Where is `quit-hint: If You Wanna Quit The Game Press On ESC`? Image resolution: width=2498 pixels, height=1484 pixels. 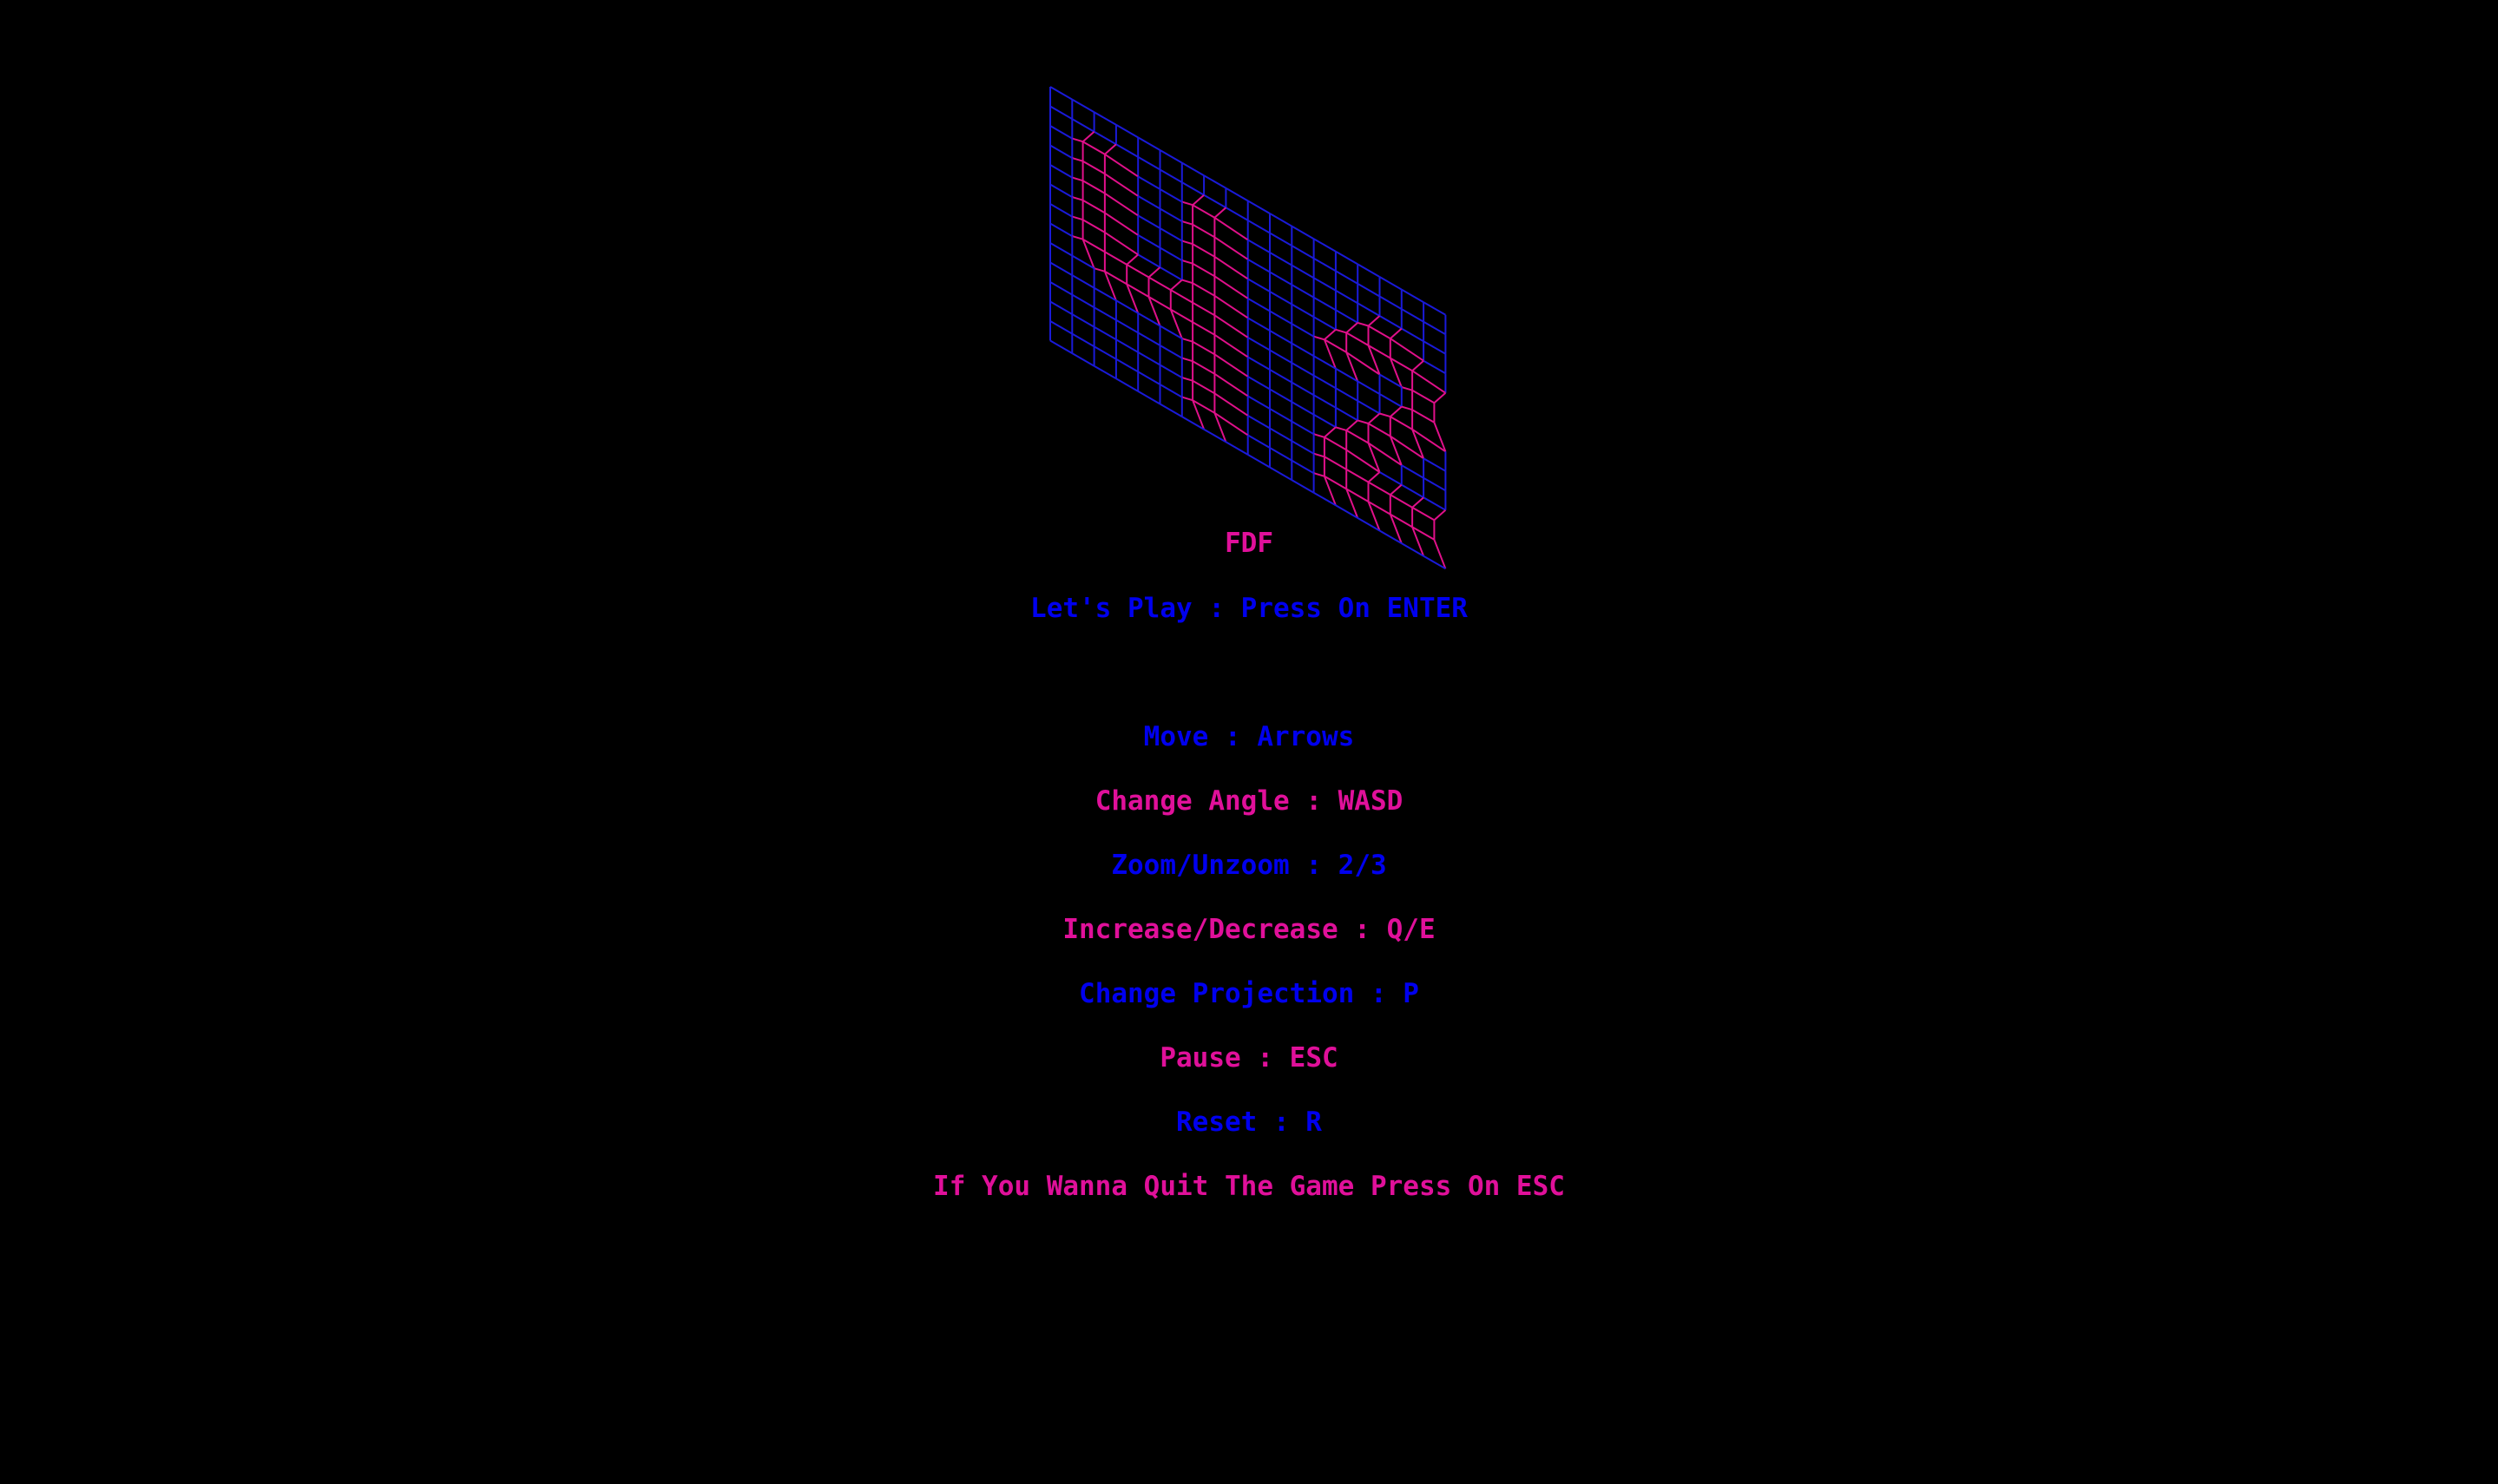
quit-hint: If You Wanna Quit The Game Press On ESC is located at coordinates (1249, 1186).